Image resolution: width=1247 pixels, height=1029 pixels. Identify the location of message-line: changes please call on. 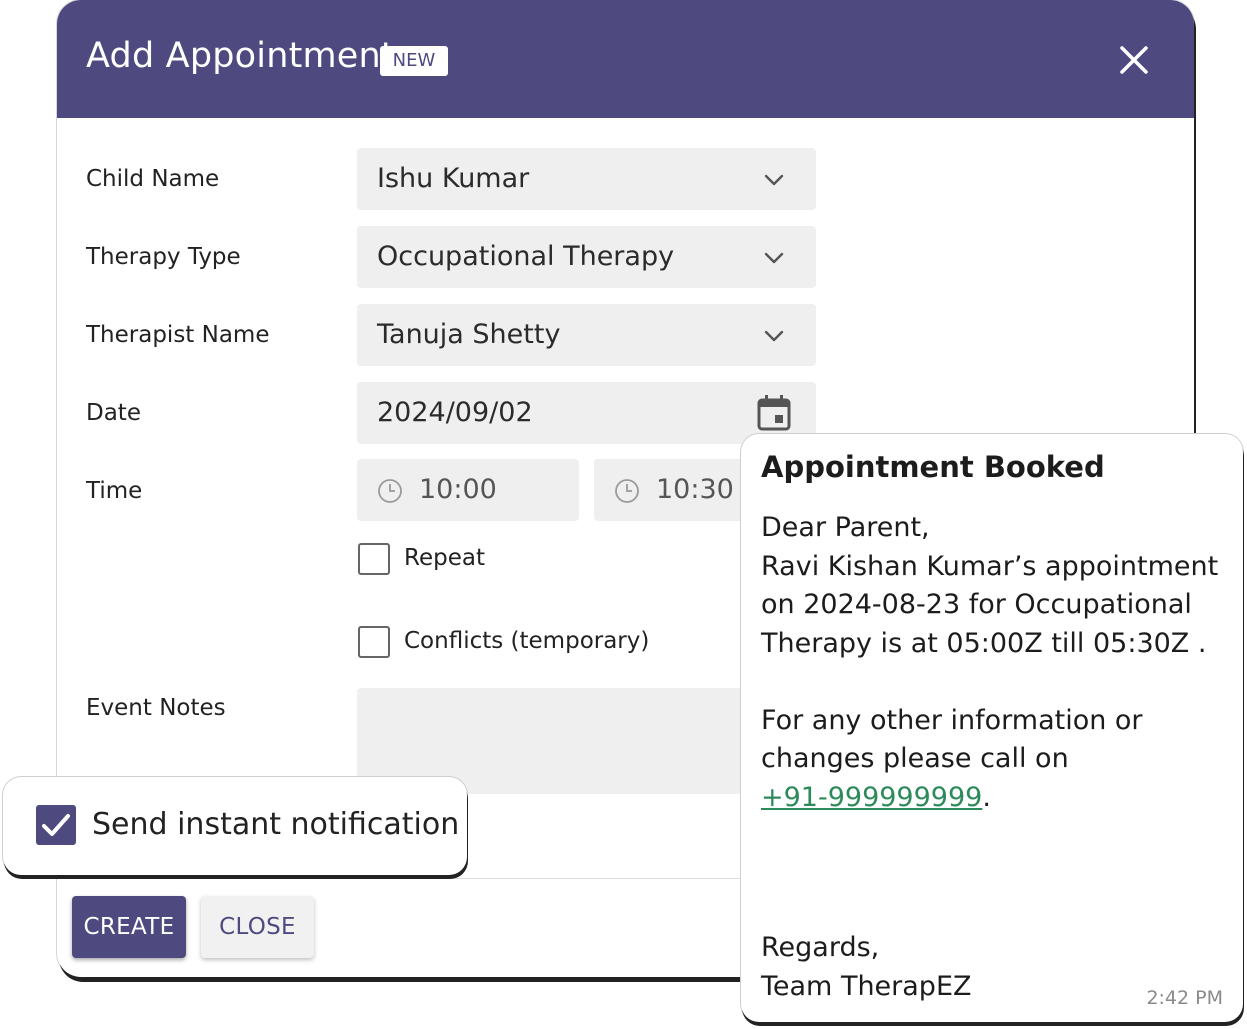
(915, 758).